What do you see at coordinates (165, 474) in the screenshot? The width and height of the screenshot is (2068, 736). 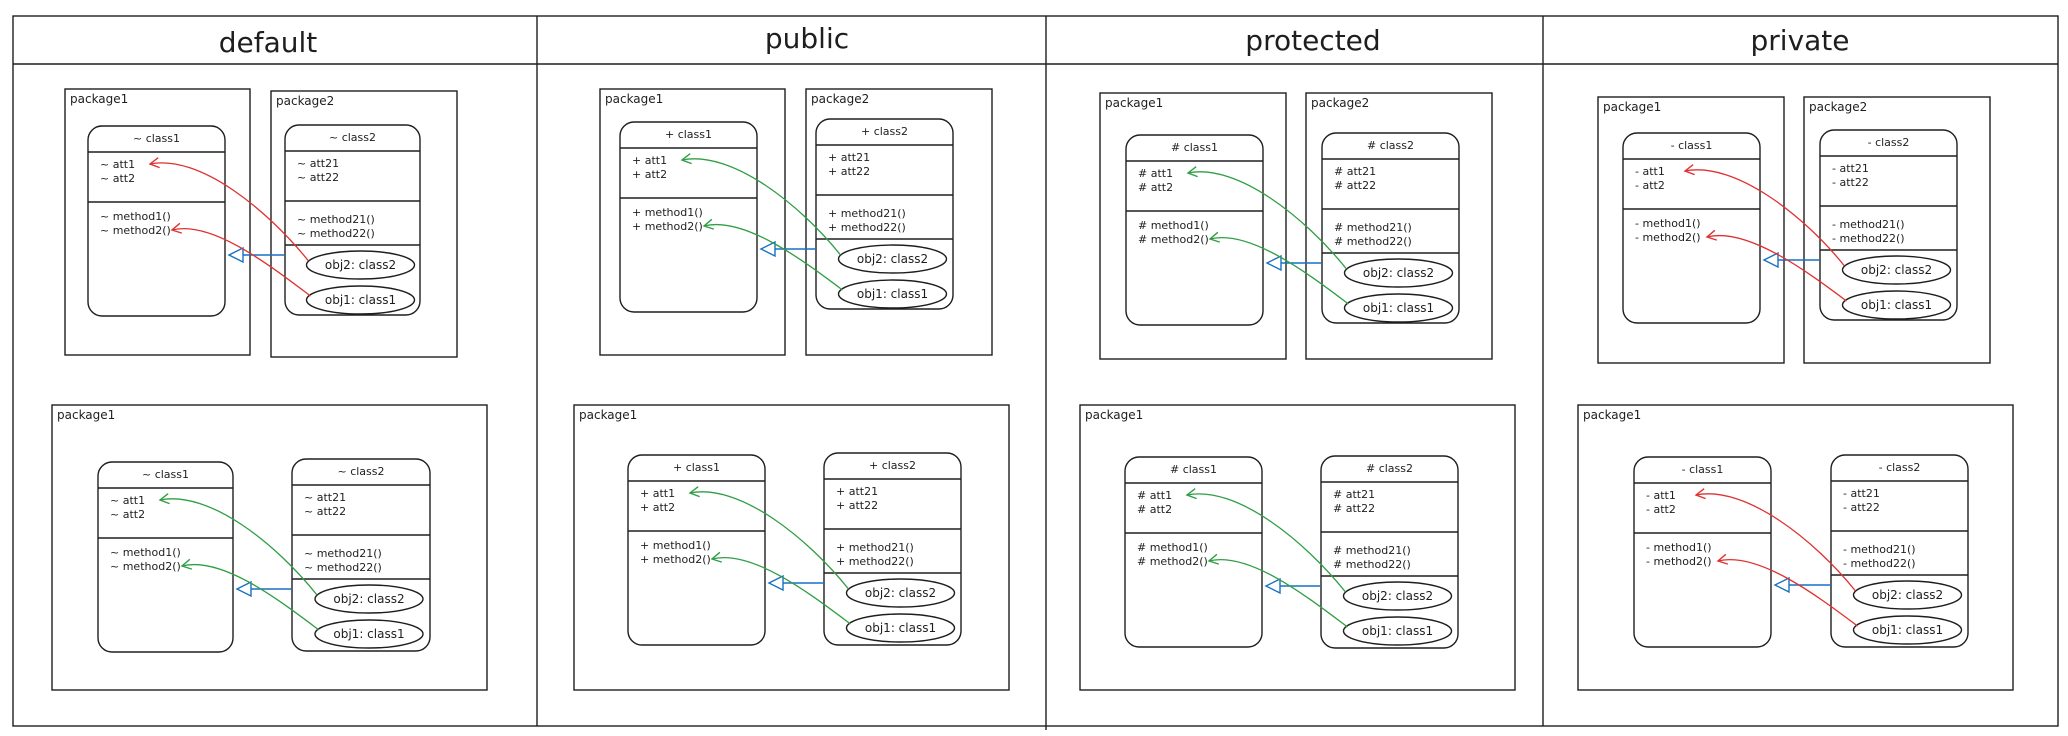 I see `class-name: ~ class1` at bounding box center [165, 474].